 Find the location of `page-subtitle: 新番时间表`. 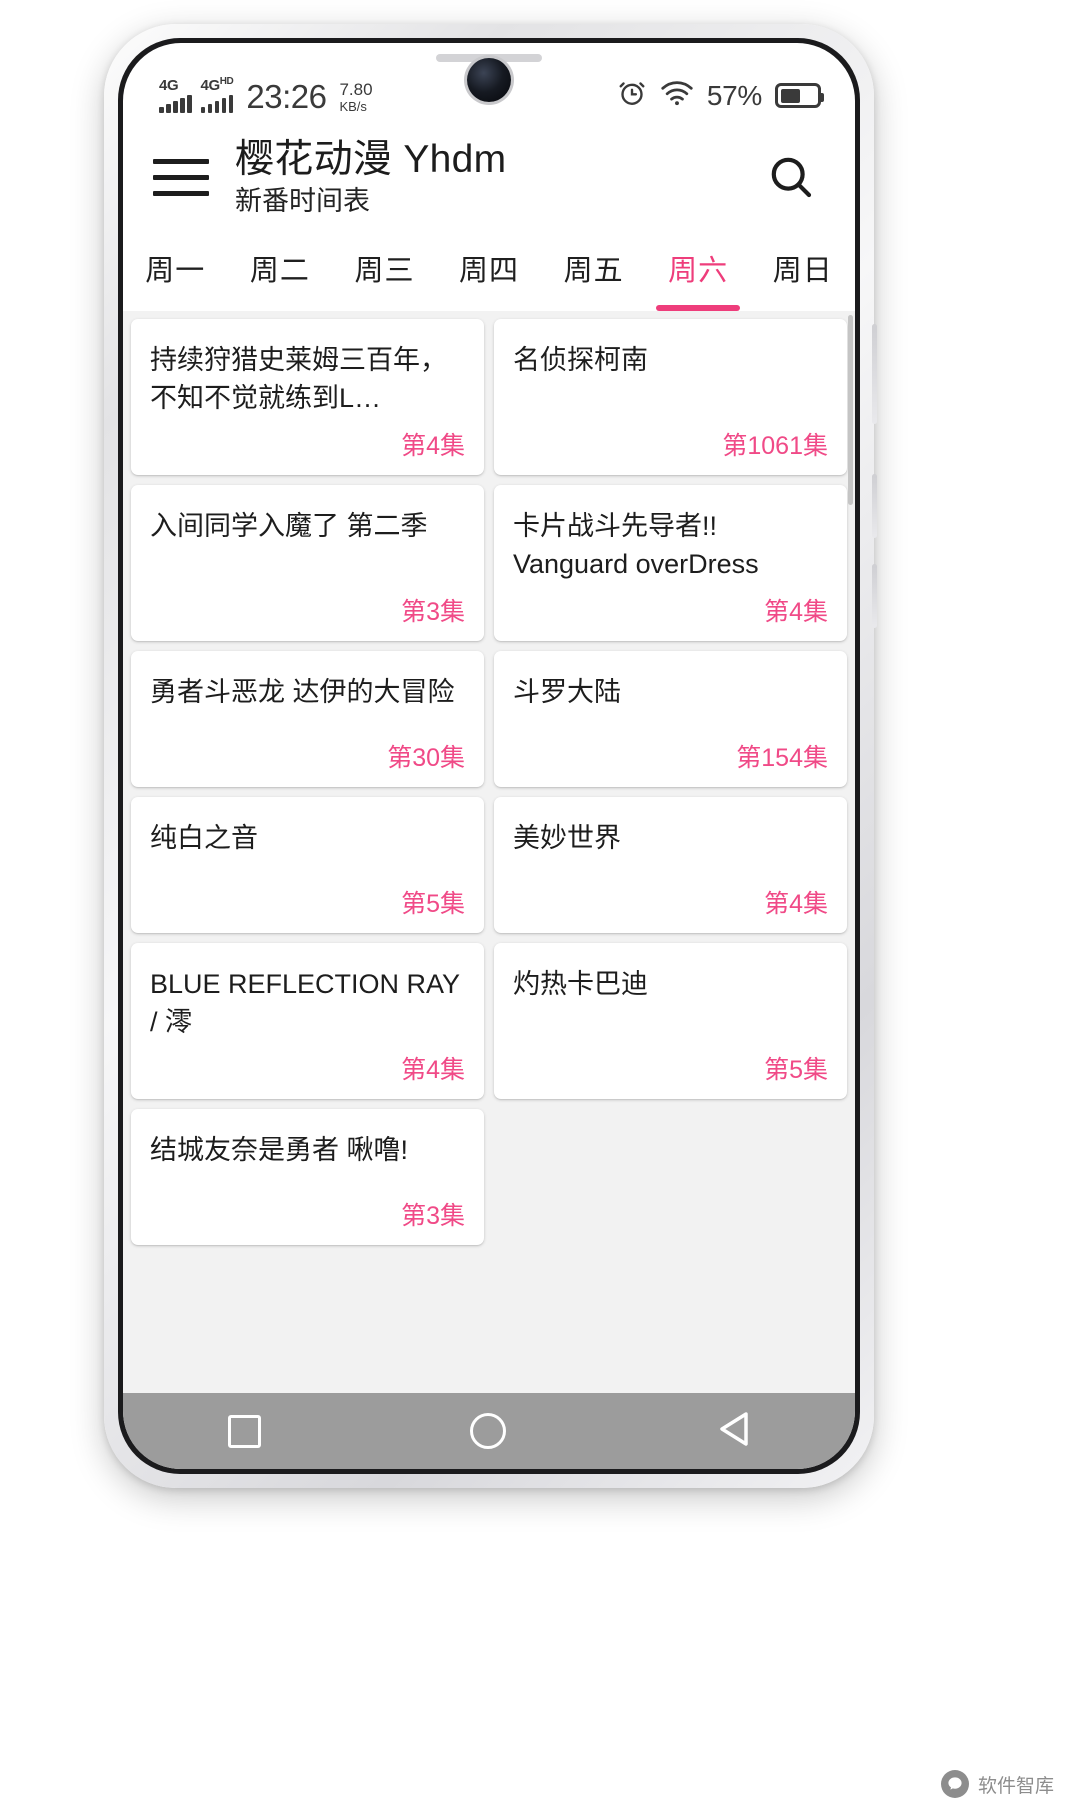

page-subtitle: 新番时间表 is located at coordinates (302, 200).